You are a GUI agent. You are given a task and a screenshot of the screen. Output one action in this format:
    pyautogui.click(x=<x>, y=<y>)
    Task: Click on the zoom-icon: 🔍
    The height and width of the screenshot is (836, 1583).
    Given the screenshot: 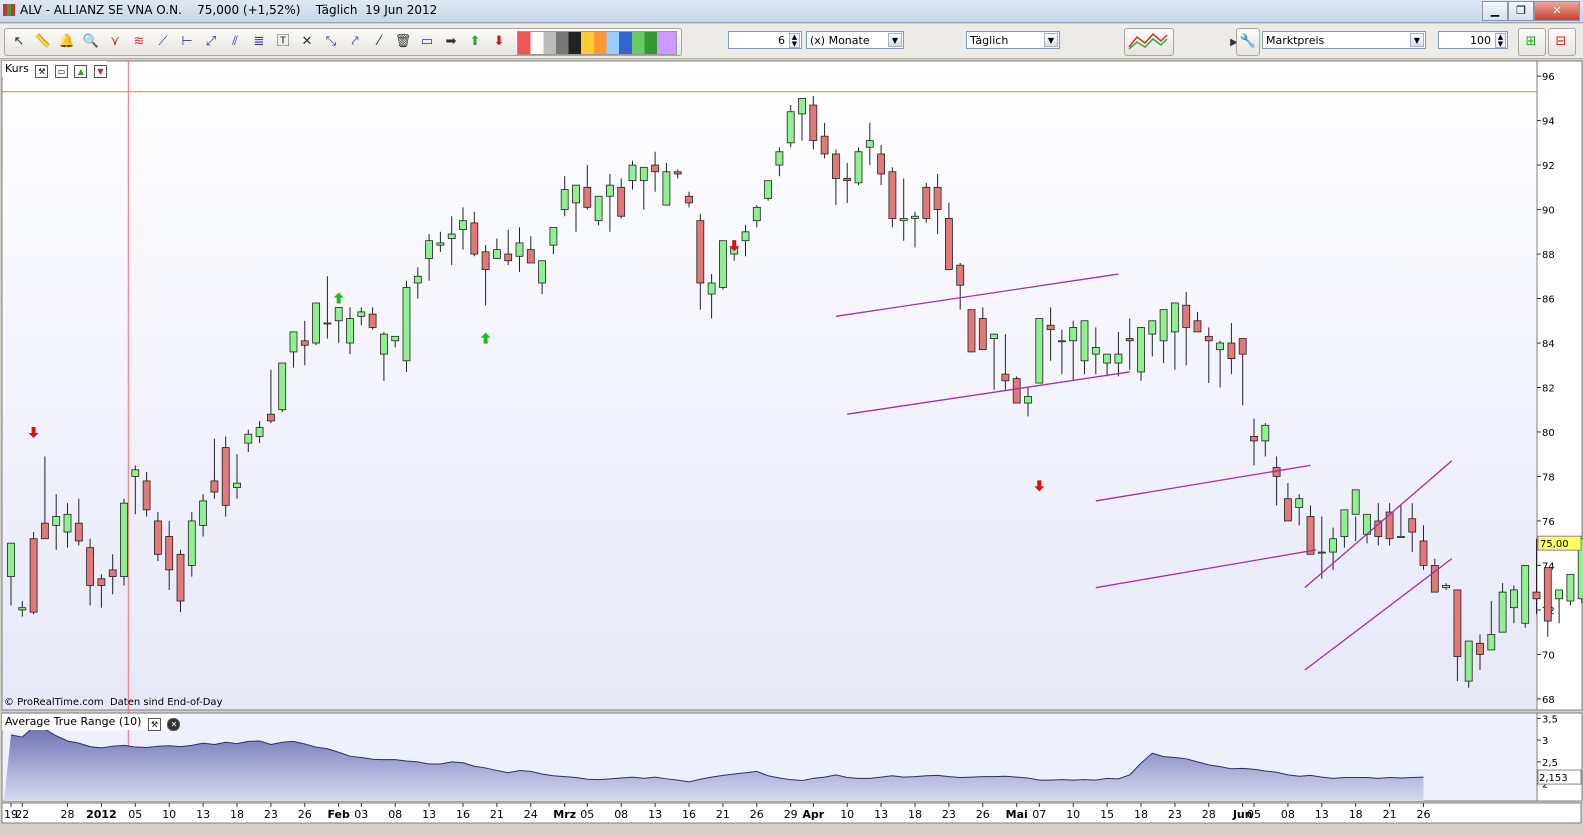 What is the action you would take?
    pyautogui.click(x=91, y=42)
    